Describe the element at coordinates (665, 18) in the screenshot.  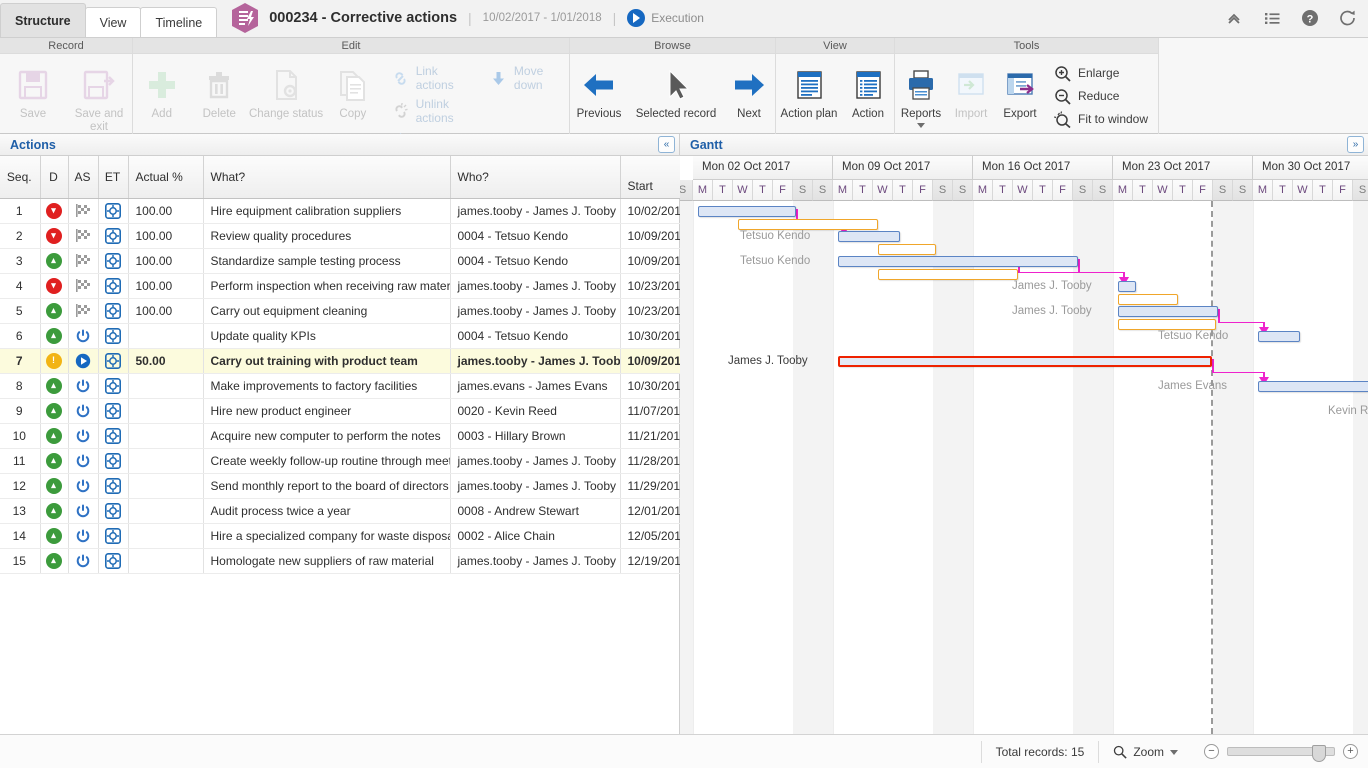
I see `execution-status: Execution` at that location.